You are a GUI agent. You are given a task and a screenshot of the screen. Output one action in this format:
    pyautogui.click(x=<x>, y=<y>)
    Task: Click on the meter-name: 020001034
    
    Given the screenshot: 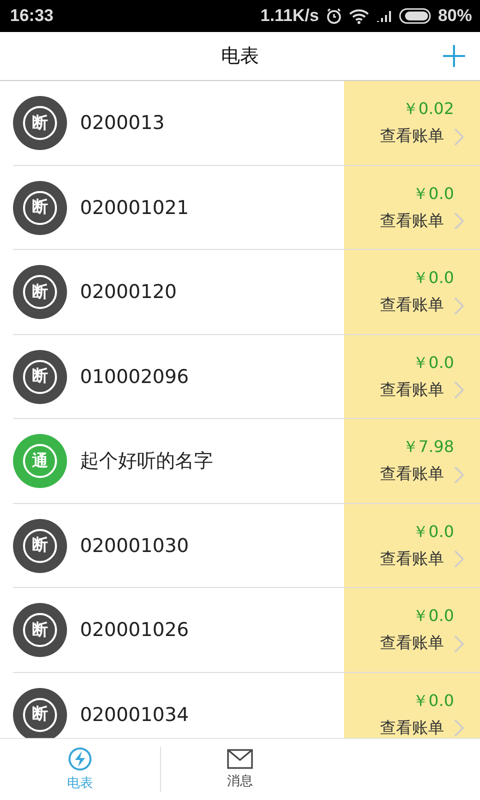 What is the action you would take?
    pyautogui.click(x=134, y=715)
    